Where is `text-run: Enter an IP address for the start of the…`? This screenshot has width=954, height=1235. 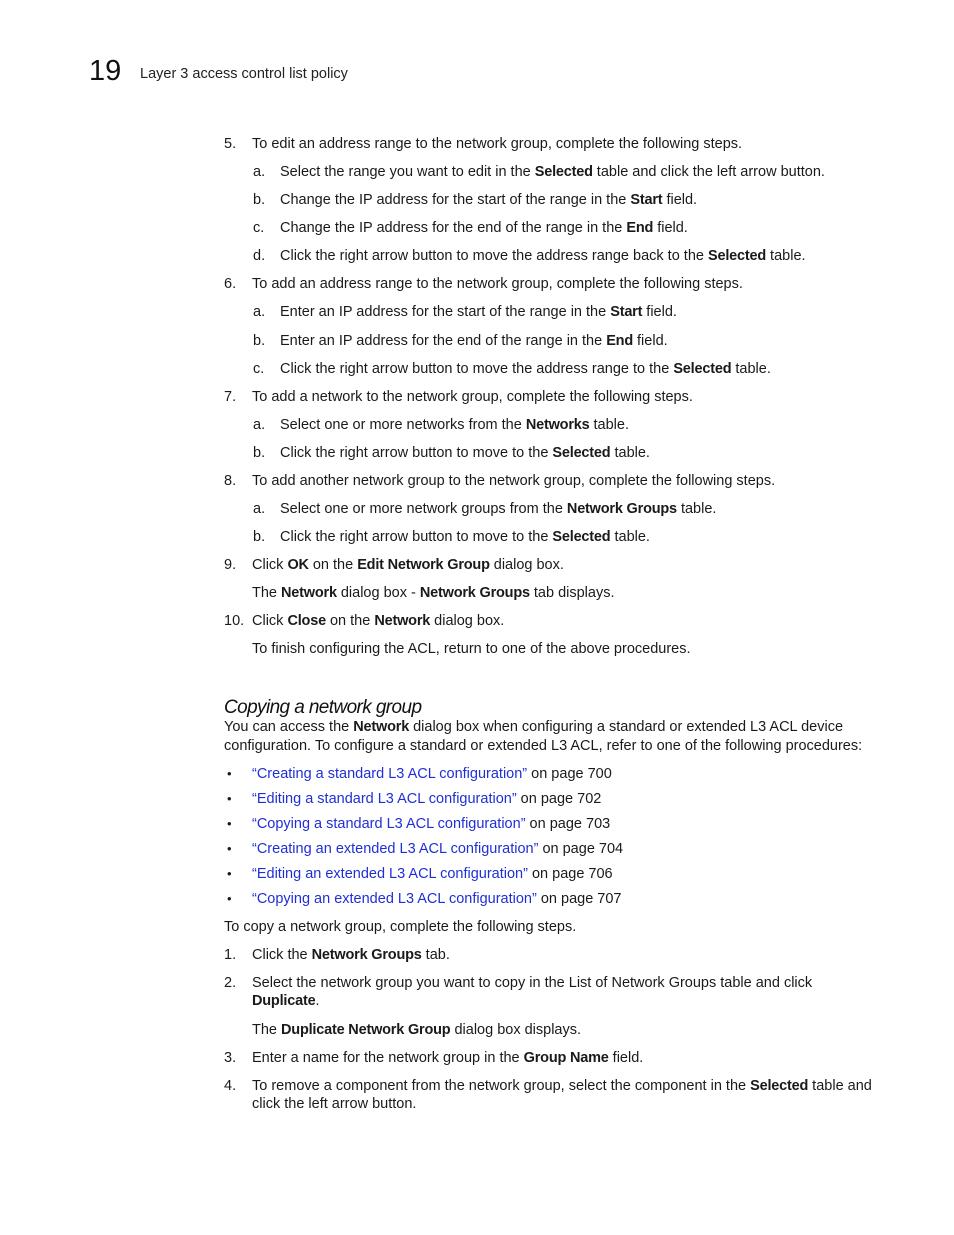
text-run: Enter an IP address for the start of the… is located at coordinates (445, 312).